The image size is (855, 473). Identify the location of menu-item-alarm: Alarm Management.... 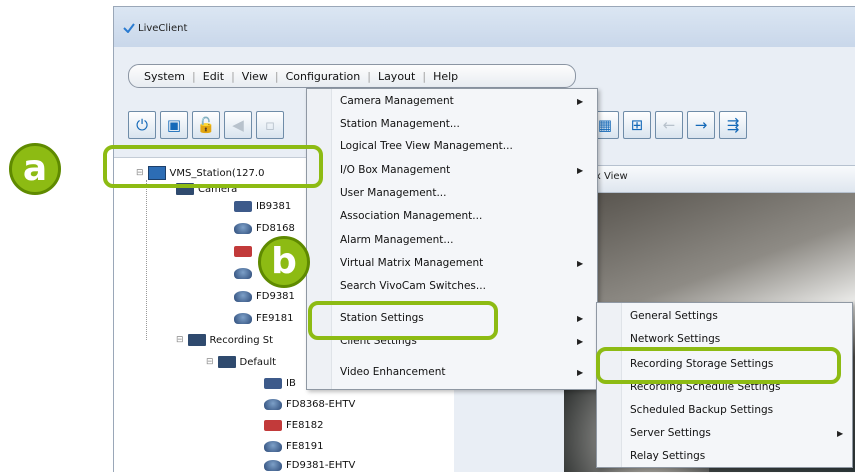
(396, 240).